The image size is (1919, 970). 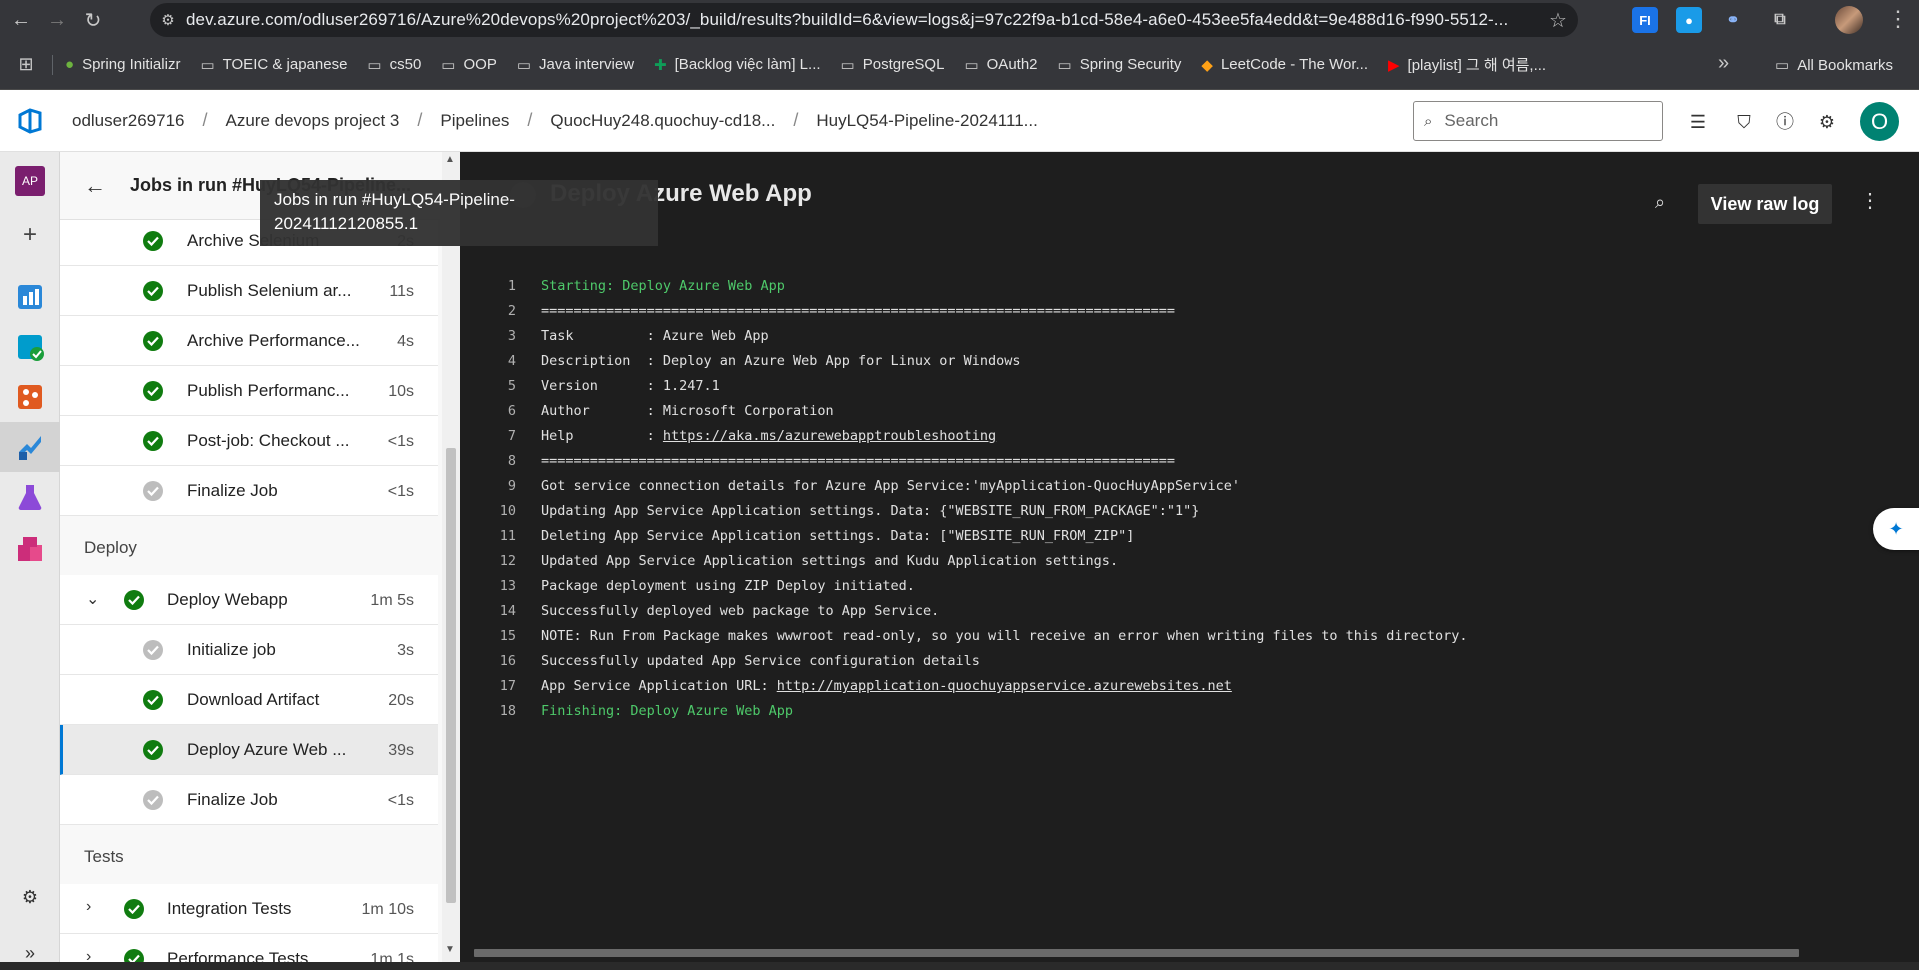 I want to click on breadcrumb-org: odluser269716, so click(x=128, y=121).